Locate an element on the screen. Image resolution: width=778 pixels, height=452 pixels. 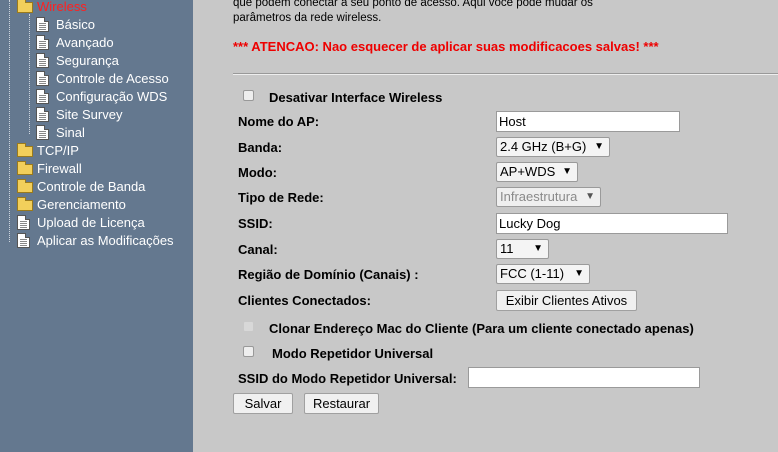
sidebar-item-sinal: Sinal is located at coordinates (60, 132).